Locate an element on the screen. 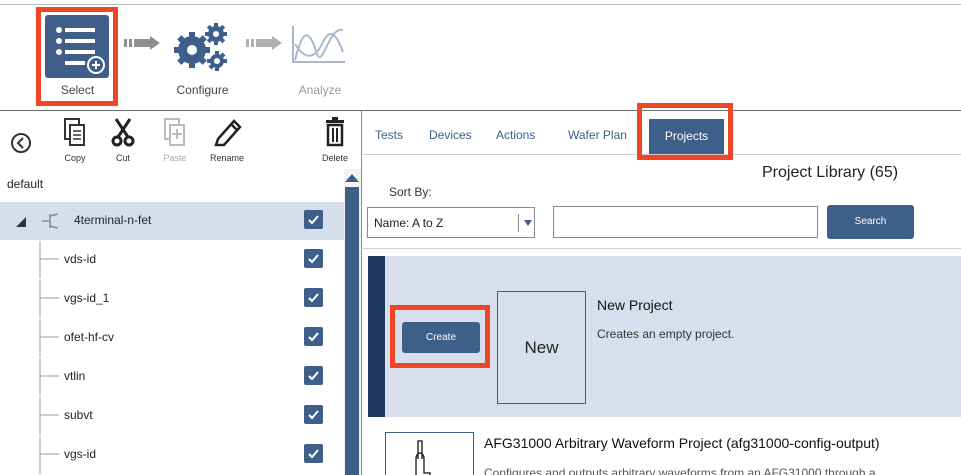 Image resolution: width=961 pixels, height=475 pixels. tree-item-label: vgs-id_1 is located at coordinates (87, 298).